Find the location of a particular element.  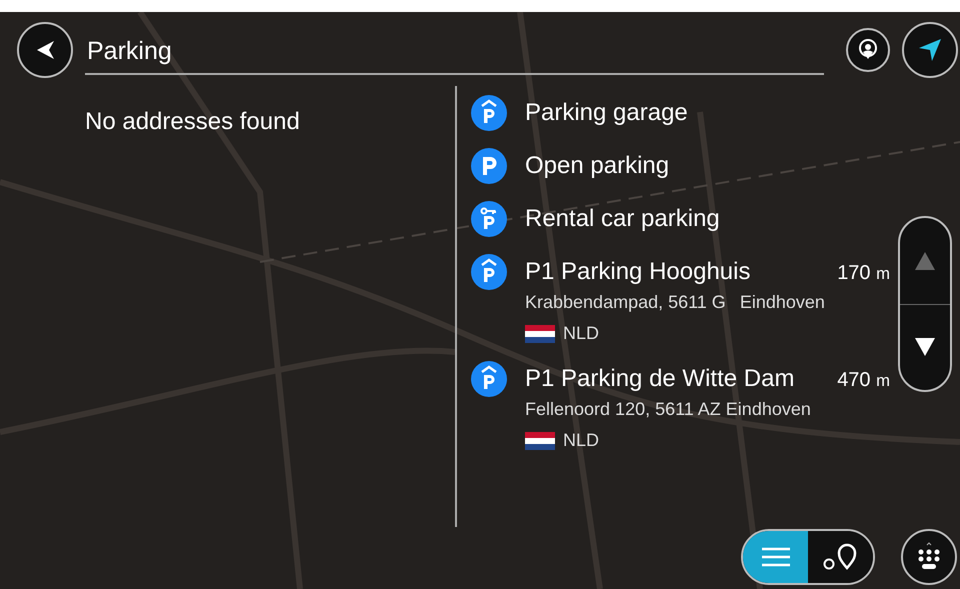

list-view-button is located at coordinates (775, 557).